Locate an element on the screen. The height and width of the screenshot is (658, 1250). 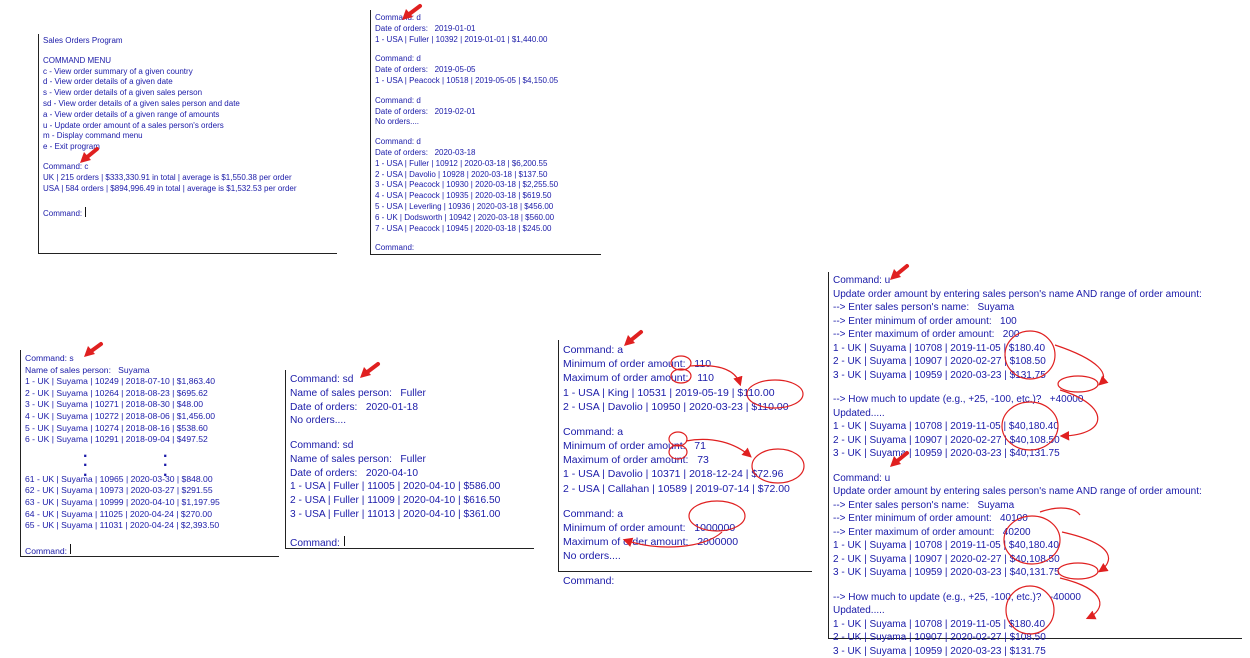
min-input-line: --> Enter minimum of order amount: 40100 is located at coordinates (1035, 519).